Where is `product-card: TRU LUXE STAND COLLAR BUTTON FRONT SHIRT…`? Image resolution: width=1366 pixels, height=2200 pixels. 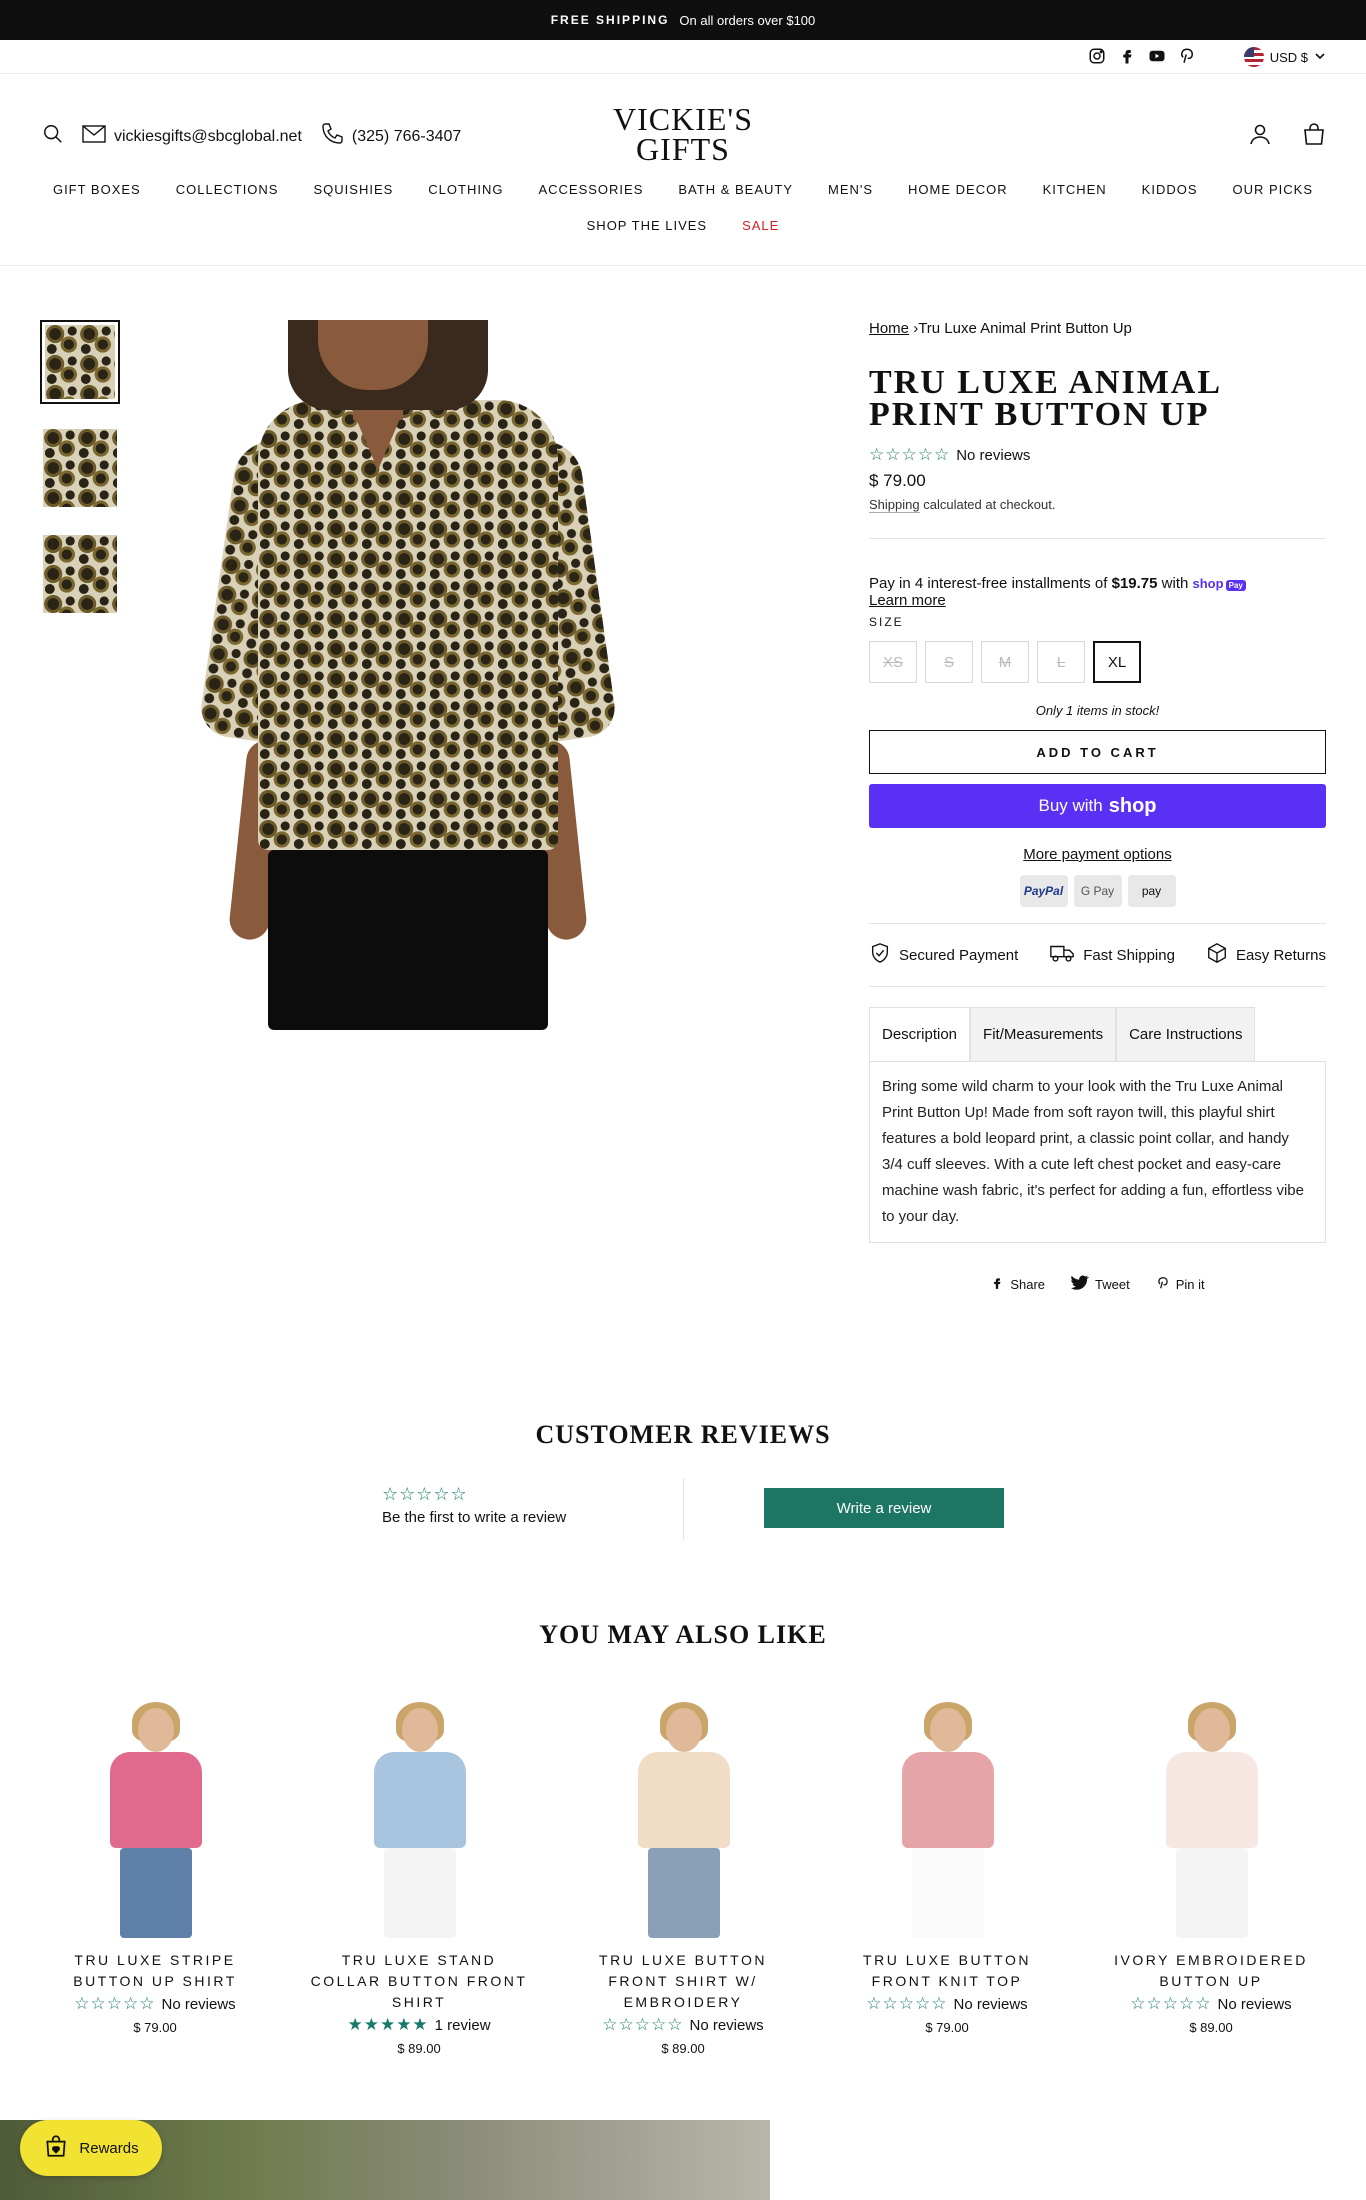
product-card: TRU LUXE STAND COLLAR BUTTON FRONT SHIRT… is located at coordinates (419, 1878).